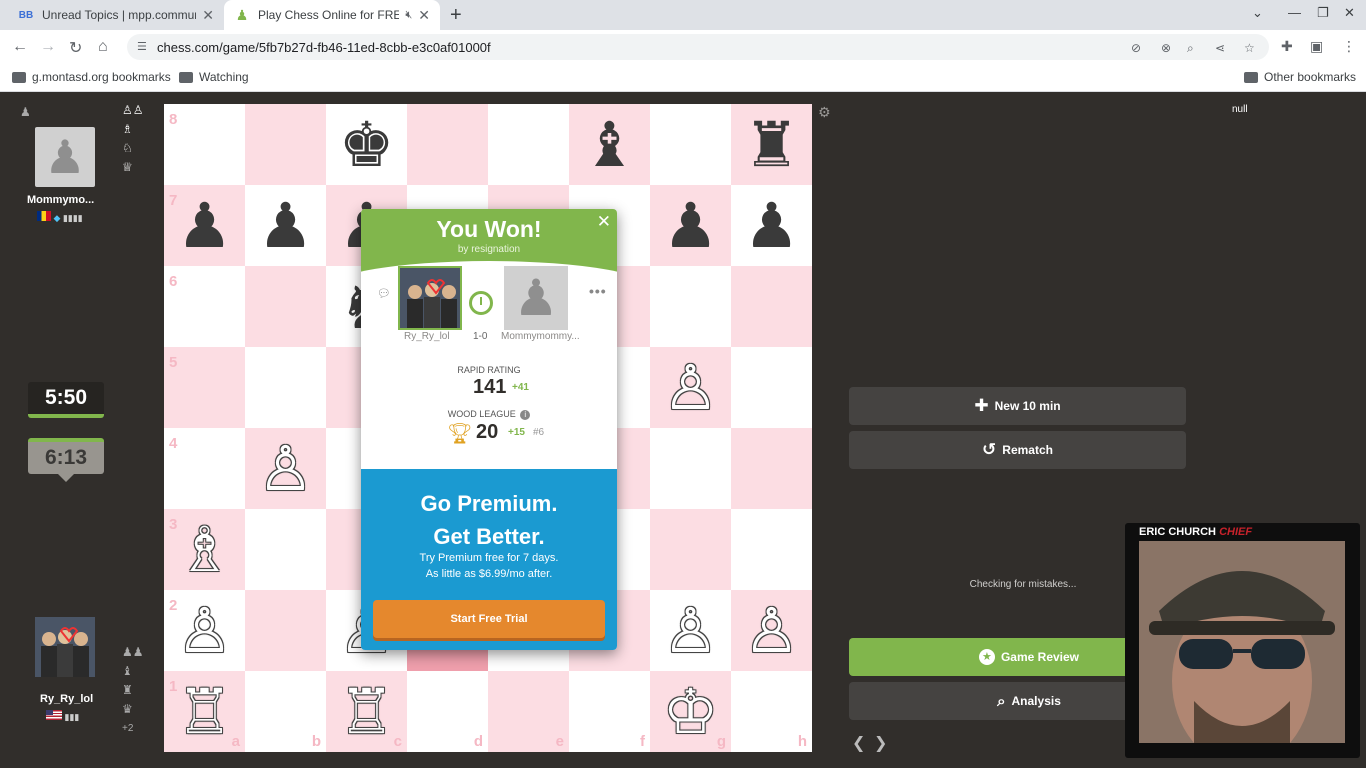 This screenshot has width=1366, height=768. Describe the element at coordinates (525, 414) in the screenshot. I see `info-icon: i` at that location.